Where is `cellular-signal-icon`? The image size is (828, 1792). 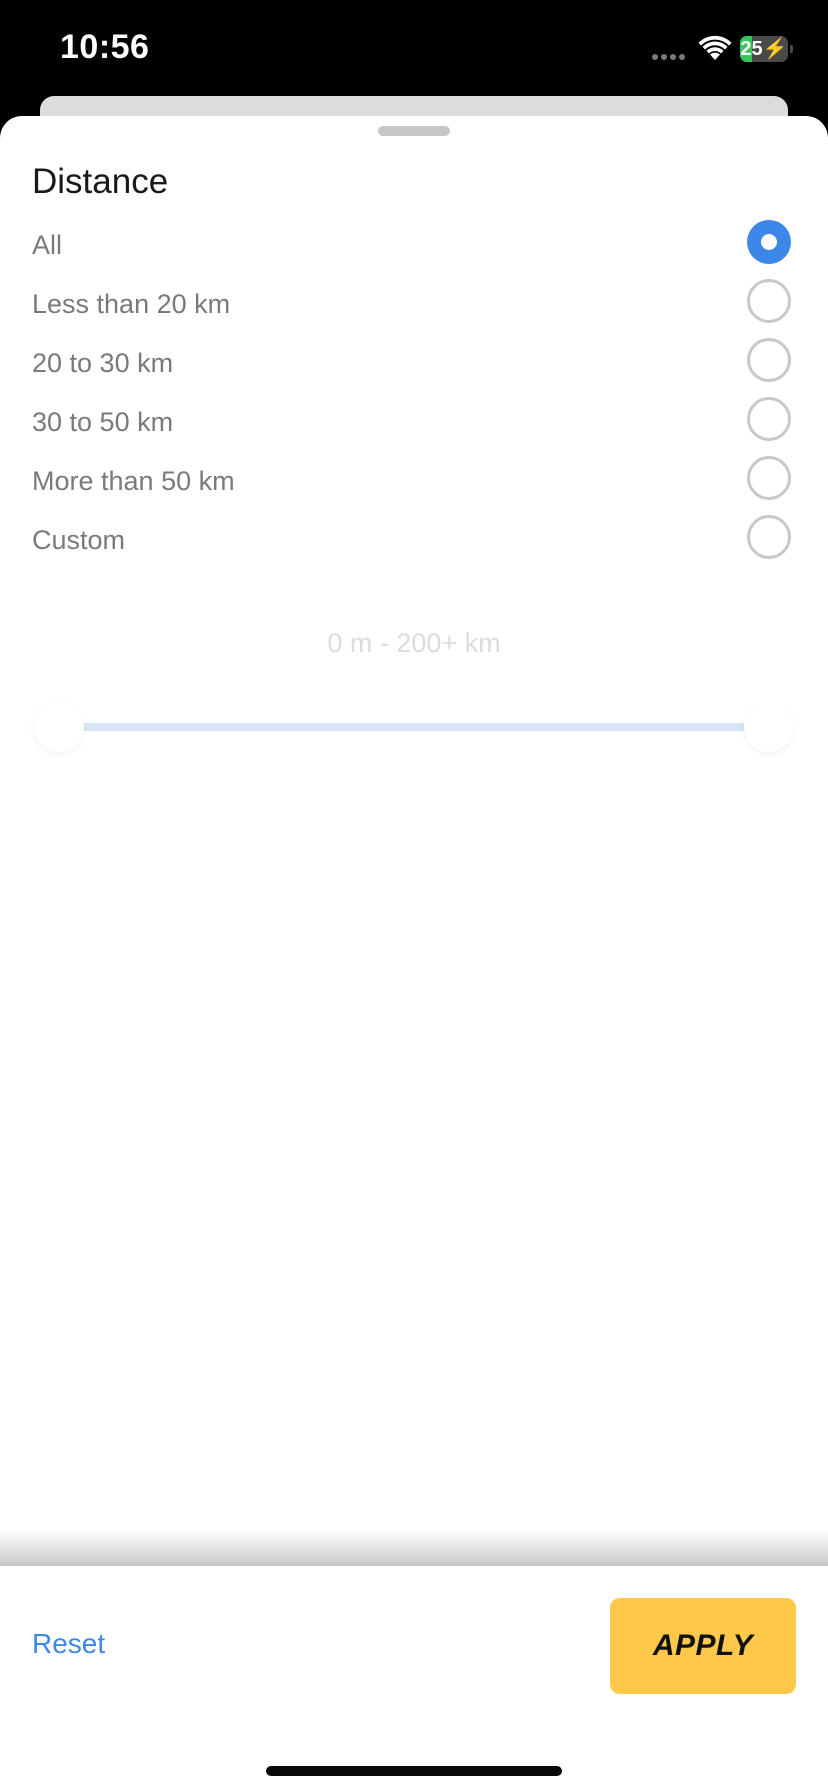
cellular-signal-icon is located at coordinates (668, 57).